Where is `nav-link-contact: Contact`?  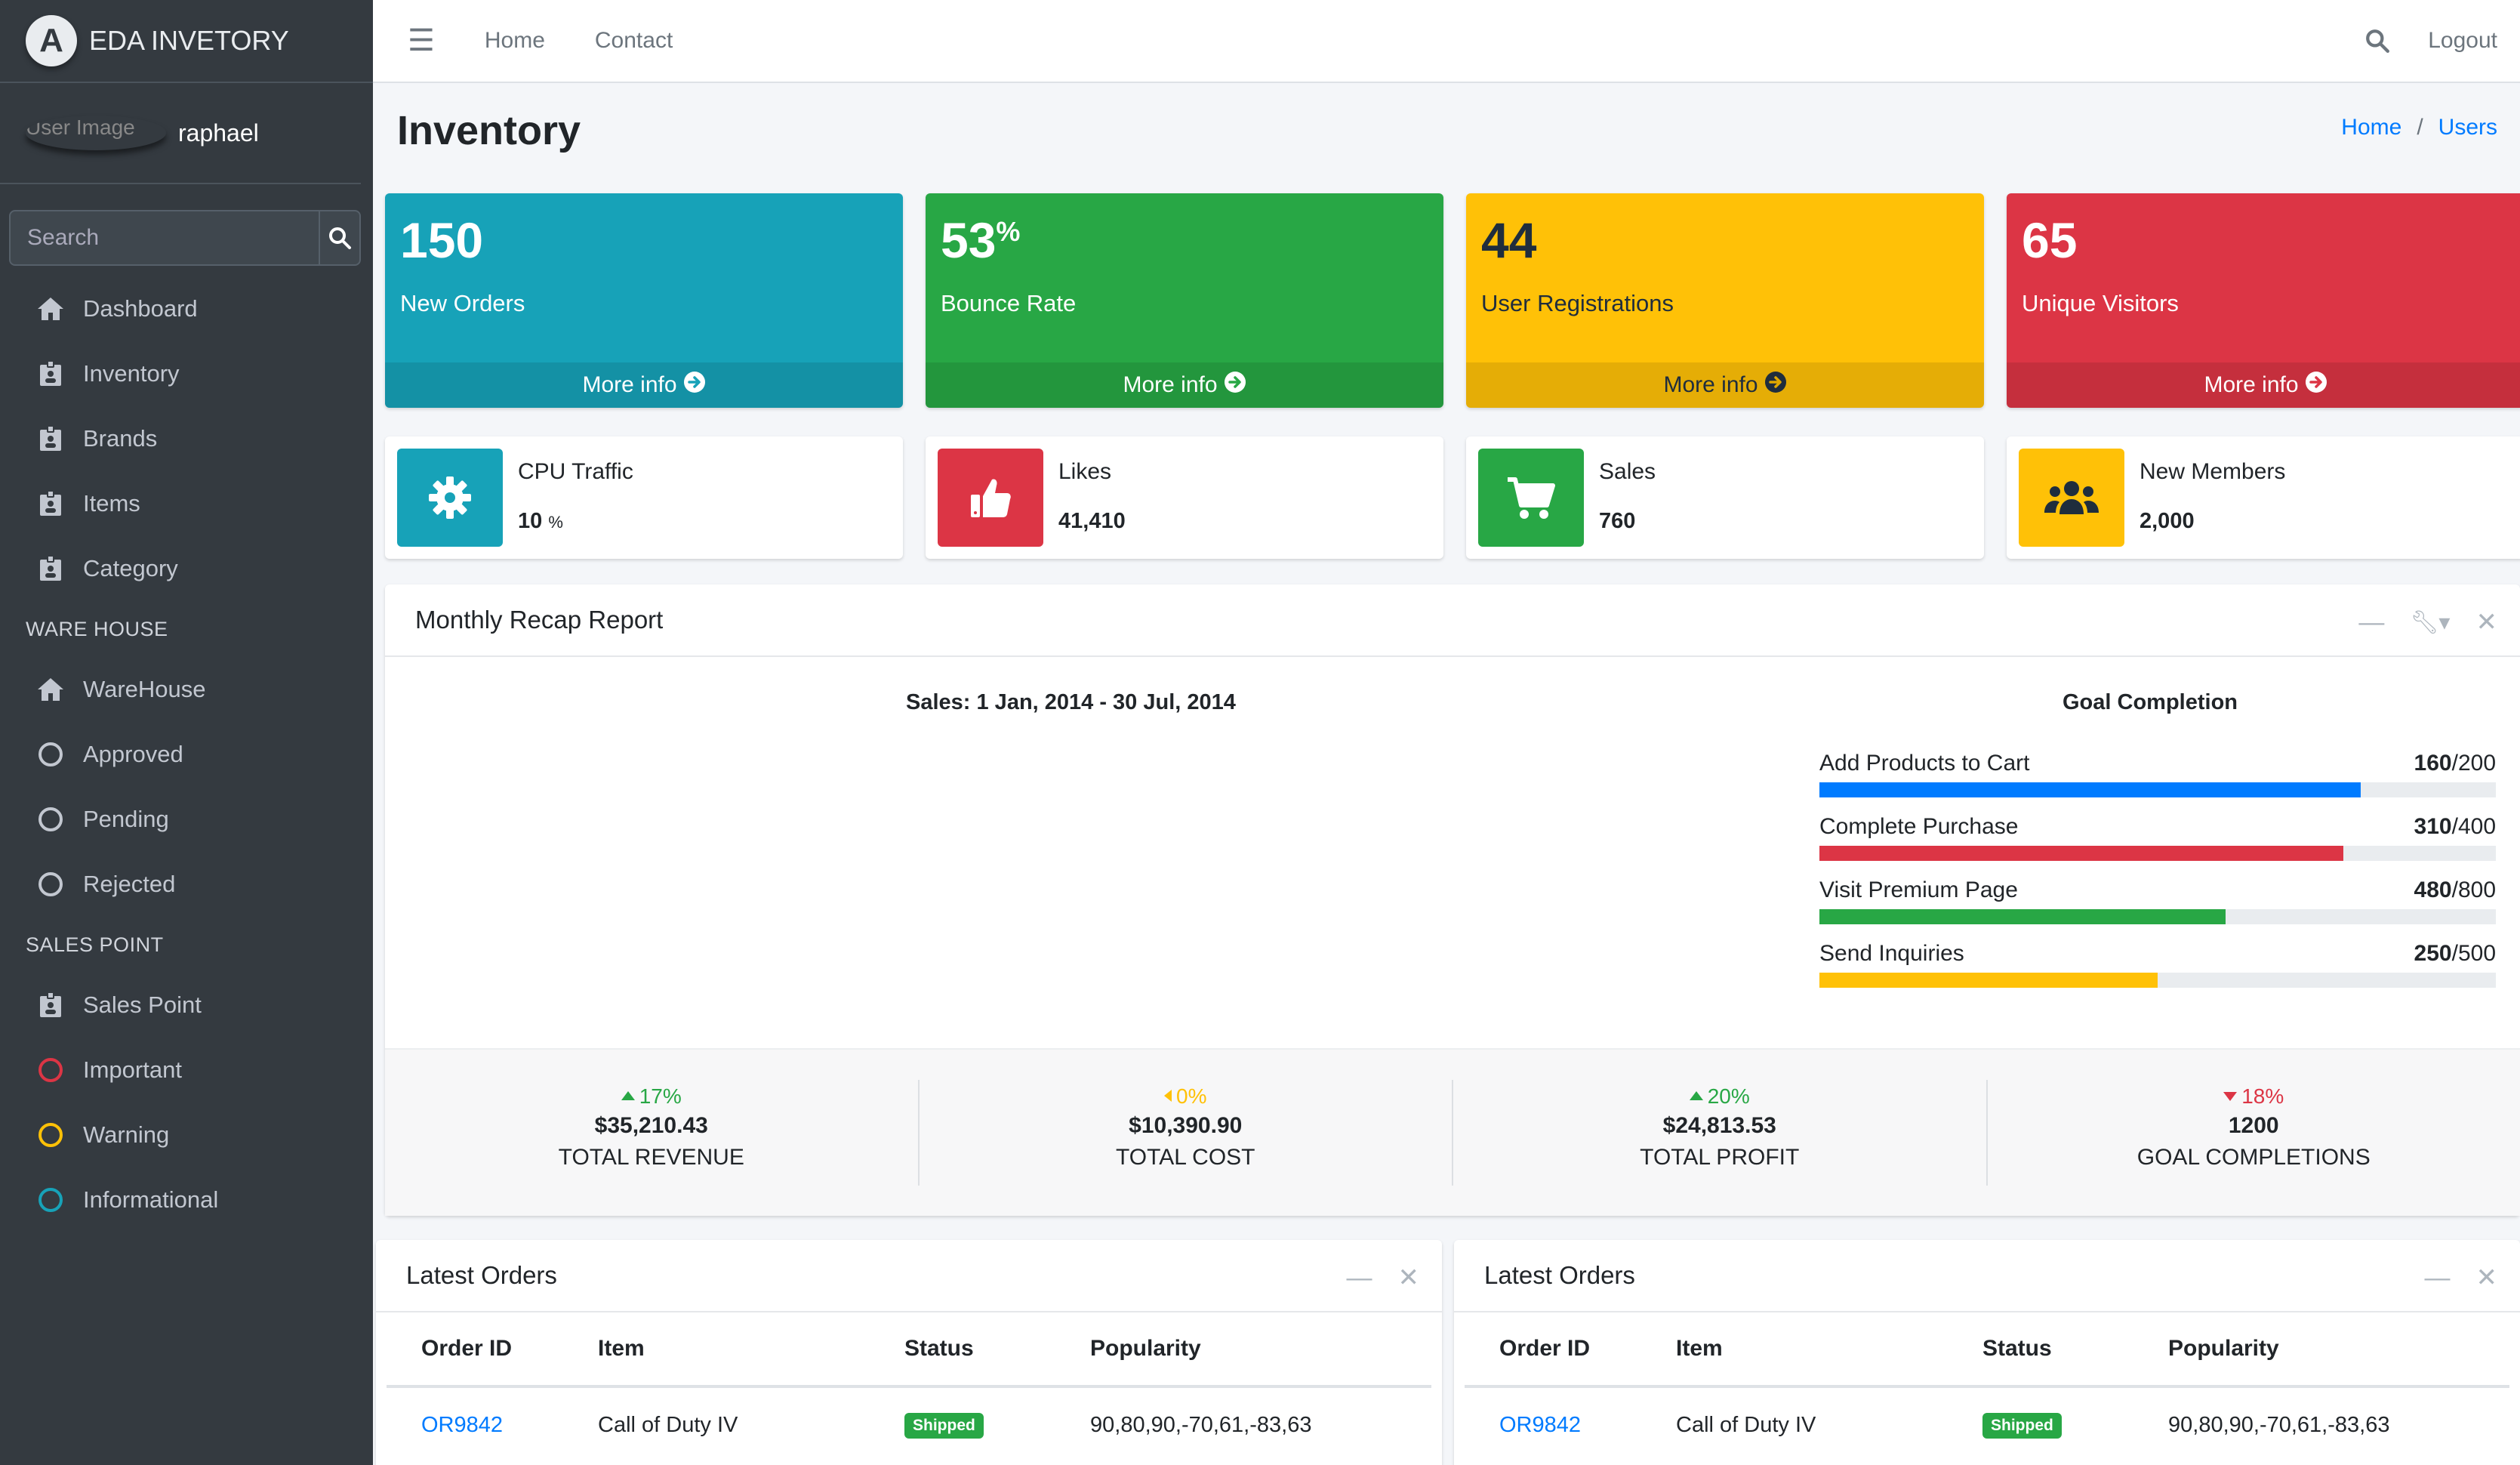 nav-link-contact: Contact is located at coordinates (634, 41).